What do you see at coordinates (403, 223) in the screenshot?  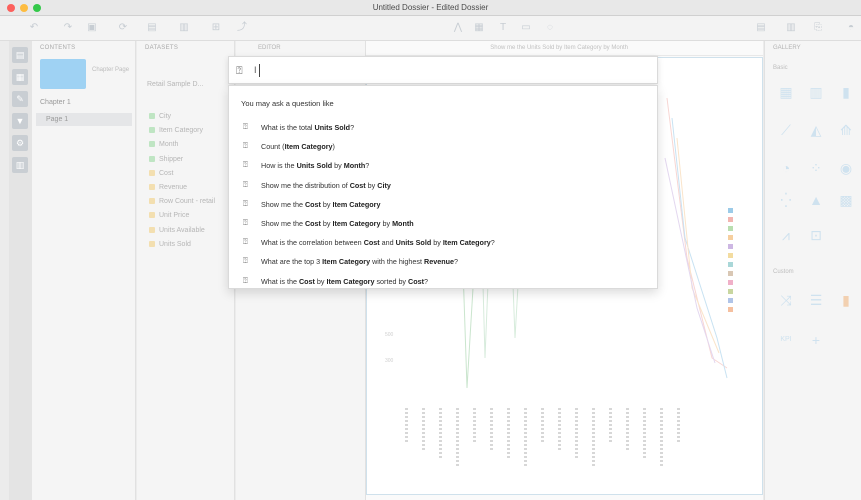 I see `suggestion-object-name: Month` at bounding box center [403, 223].